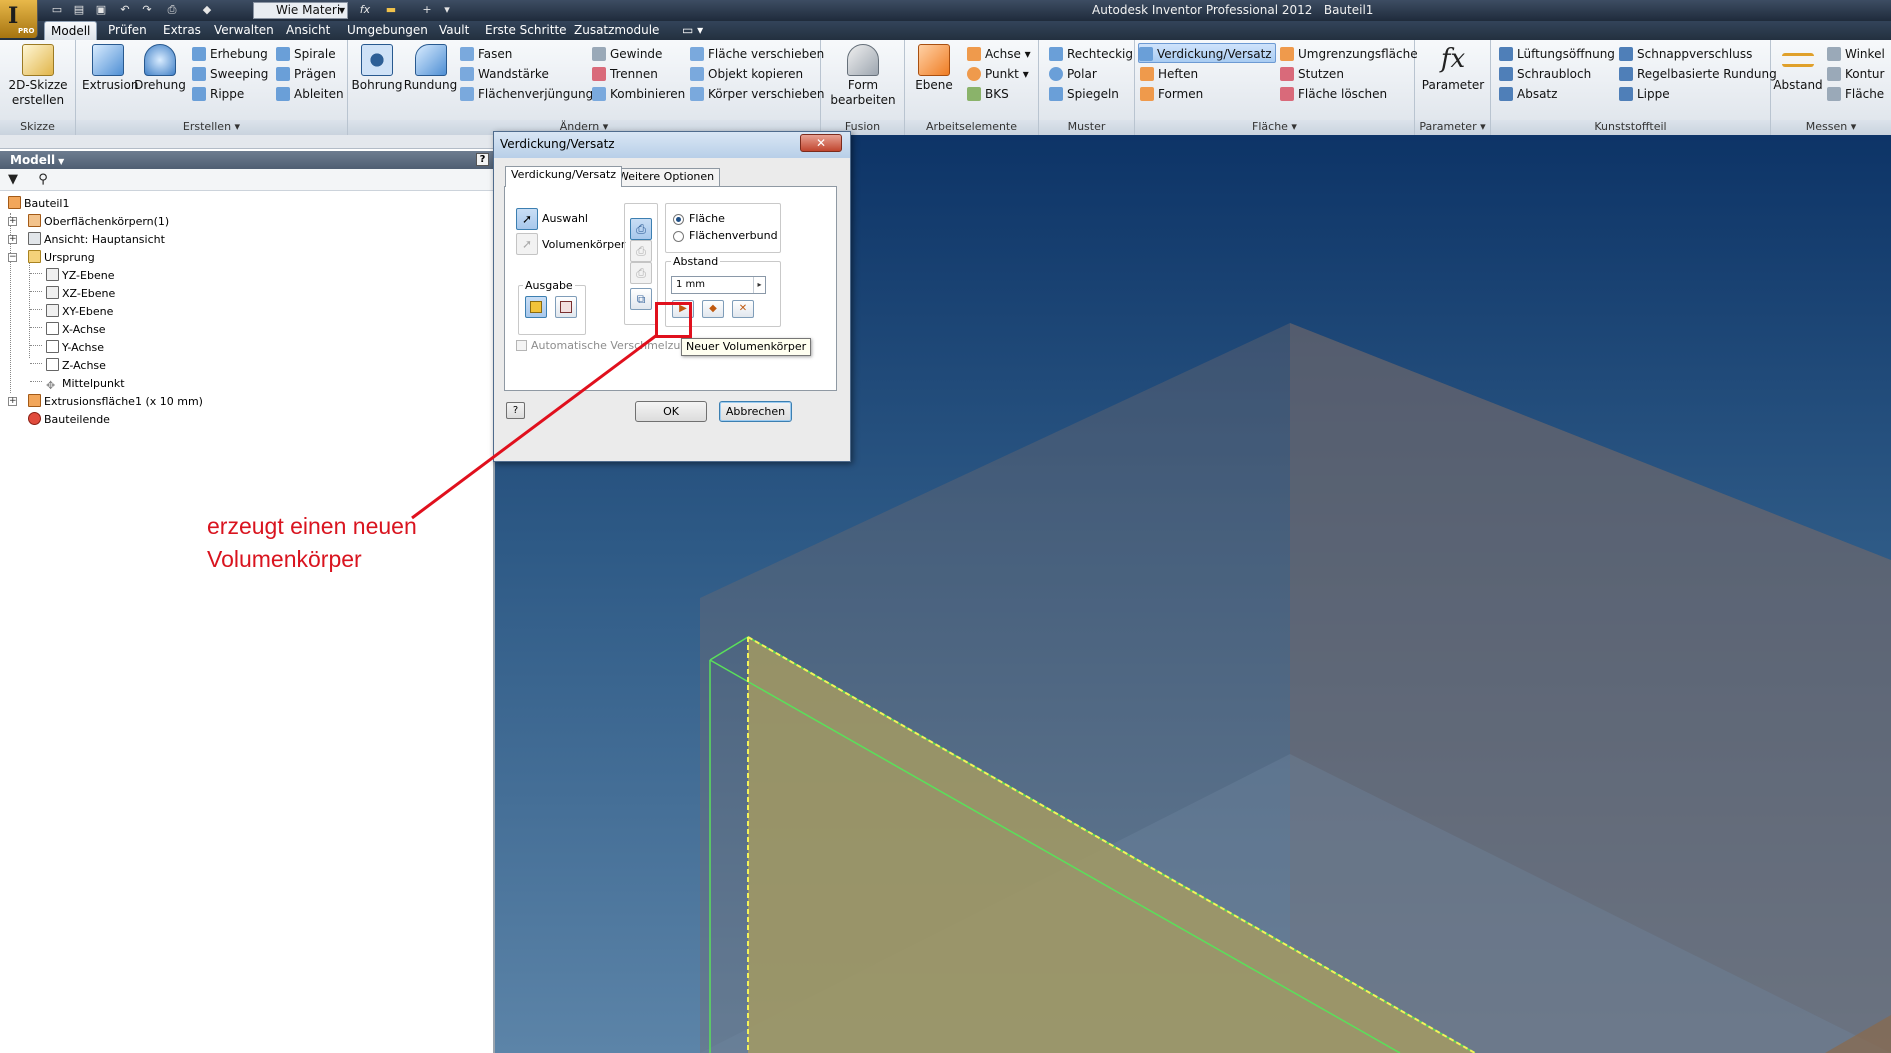  I want to click on gewinde-button: Gewinde, so click(627, 54).